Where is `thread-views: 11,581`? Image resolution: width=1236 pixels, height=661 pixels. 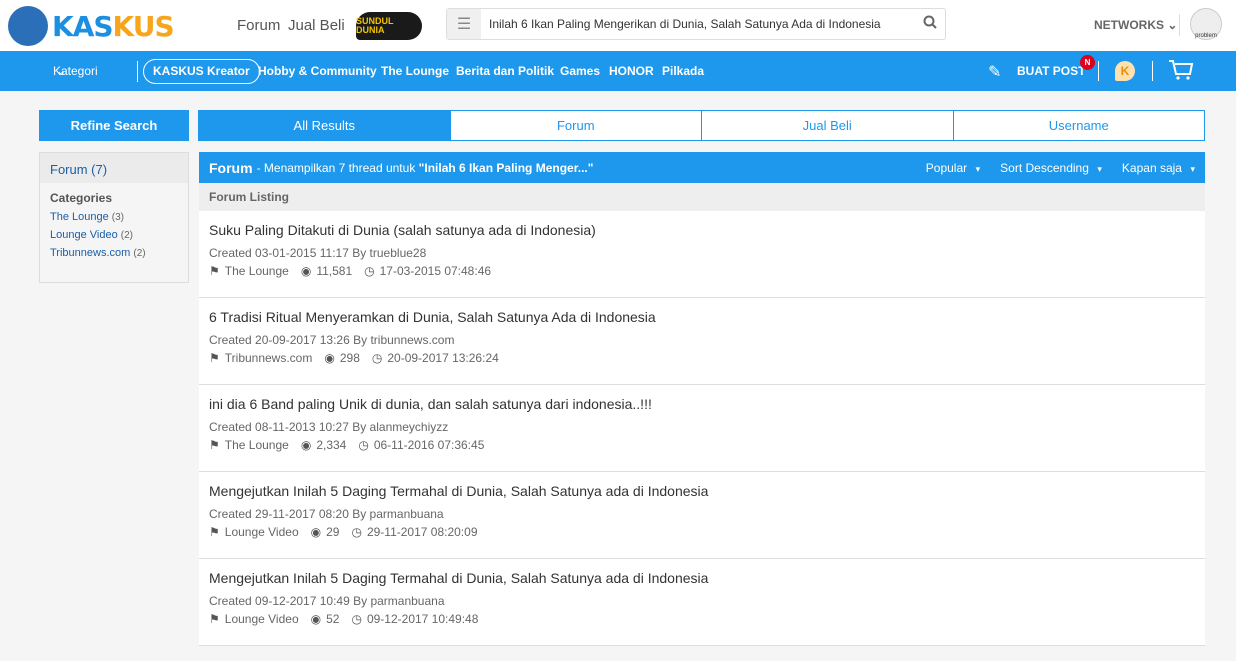 thread-views: 11,581 is located at coordinates (334, 271).